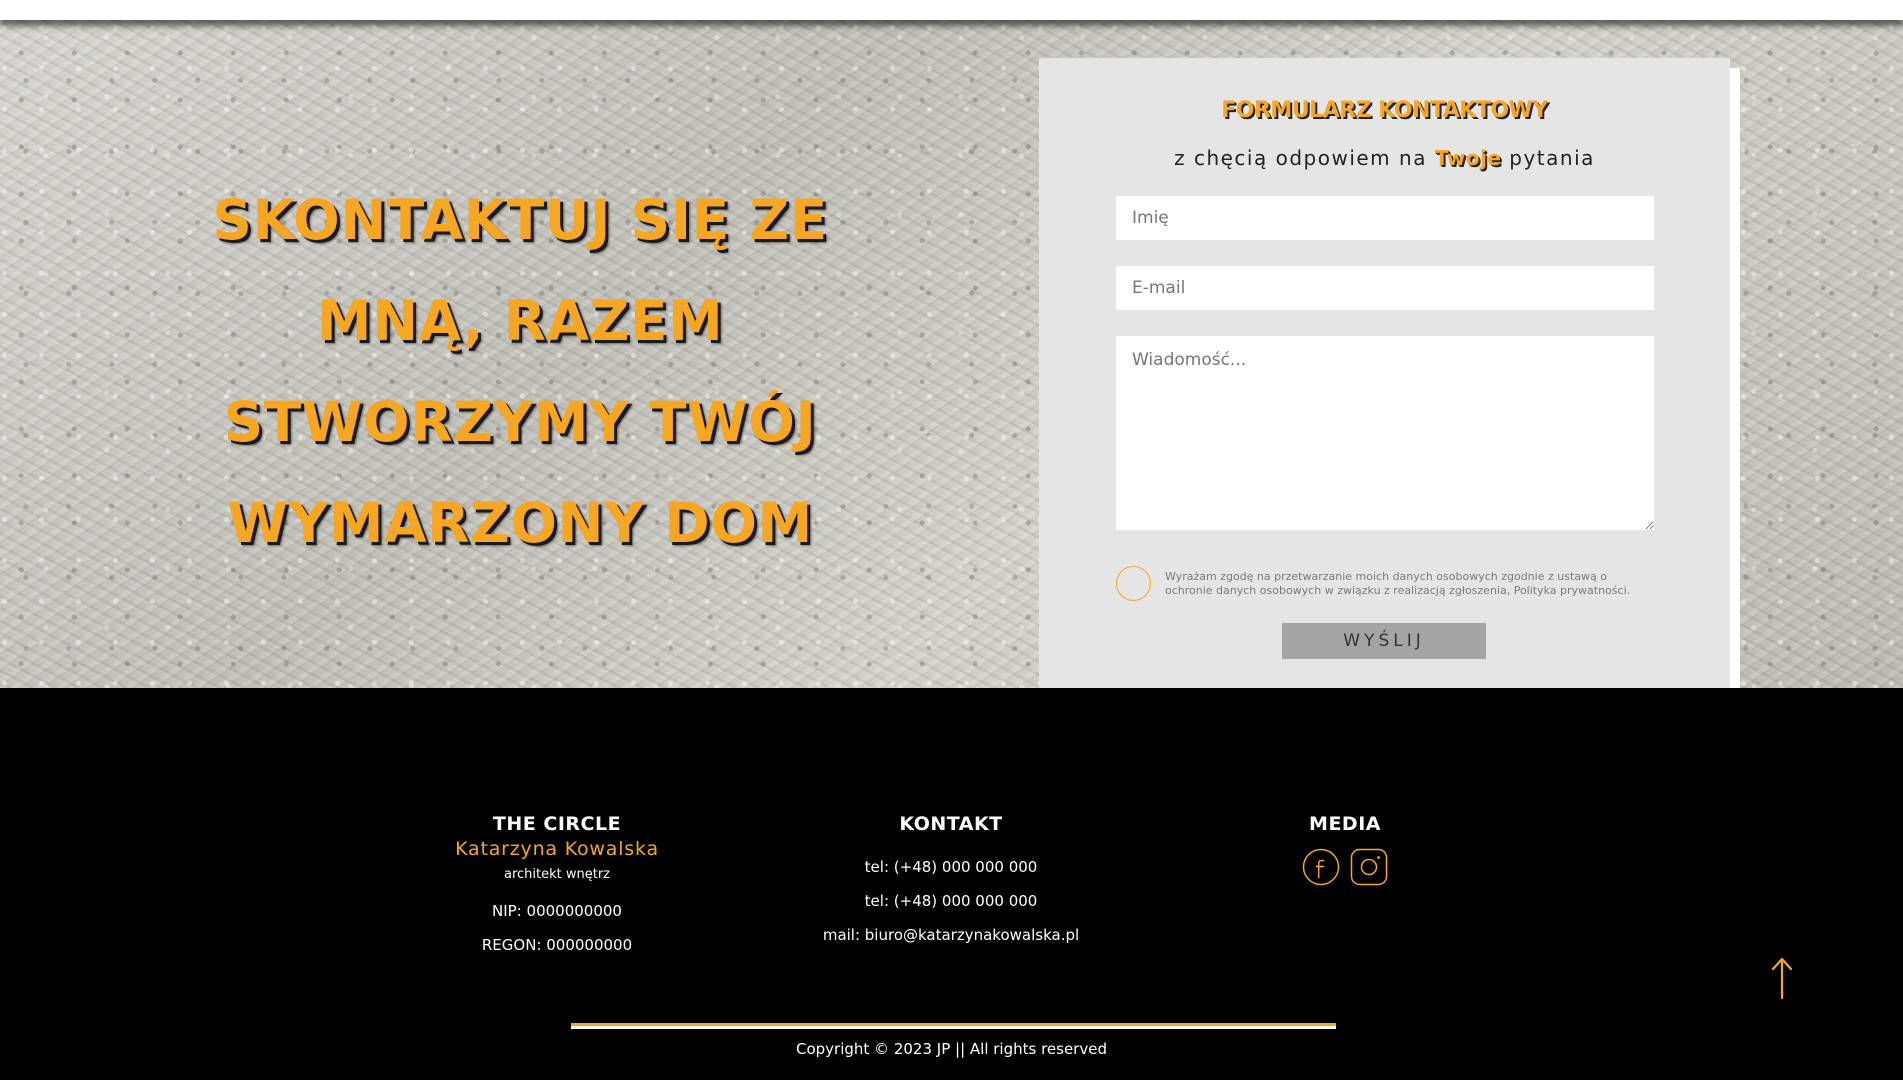 This screenshot has width=1903, height=1080. I want to click on company-title: THE CIRCLE, so click(557, 824).